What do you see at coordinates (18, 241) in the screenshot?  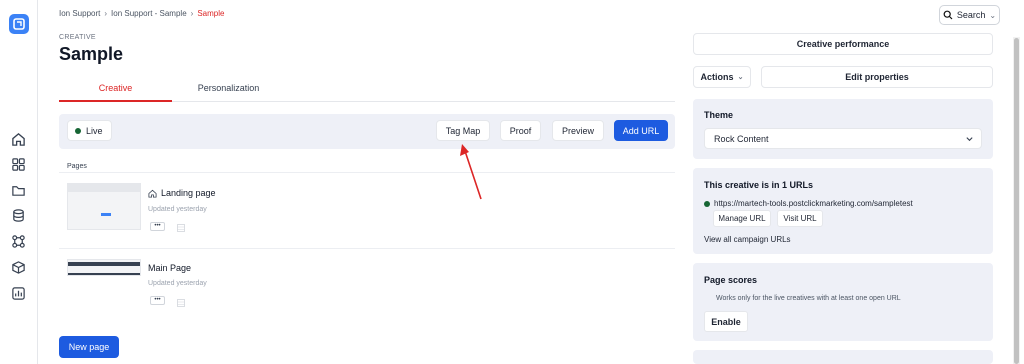 I see `integrations-icon` at bounding box center [18, 241].